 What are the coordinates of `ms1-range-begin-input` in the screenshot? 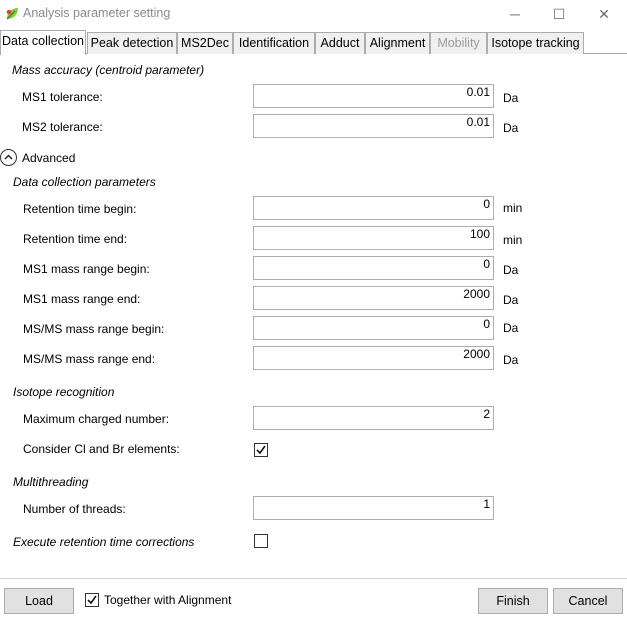 It's located at (373, 268).